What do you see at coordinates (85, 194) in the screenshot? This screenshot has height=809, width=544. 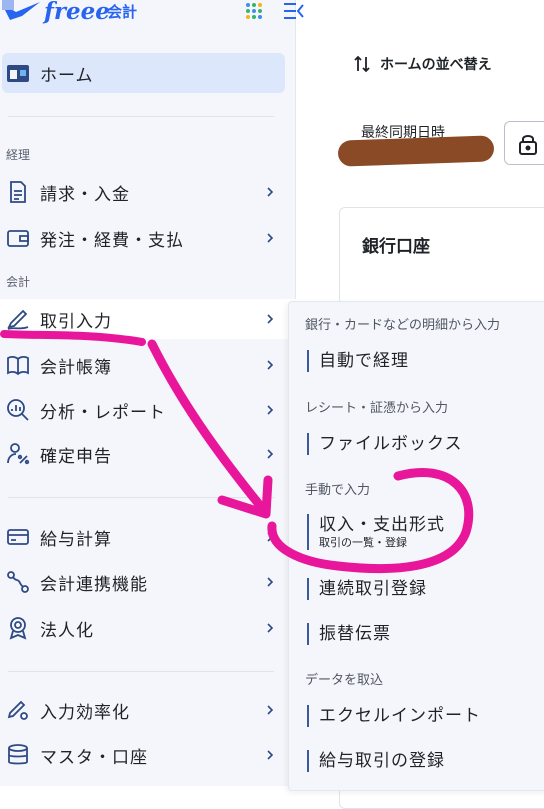 I see `sidebar-item-label: 請求・入金` at bounding box center [85, 194].